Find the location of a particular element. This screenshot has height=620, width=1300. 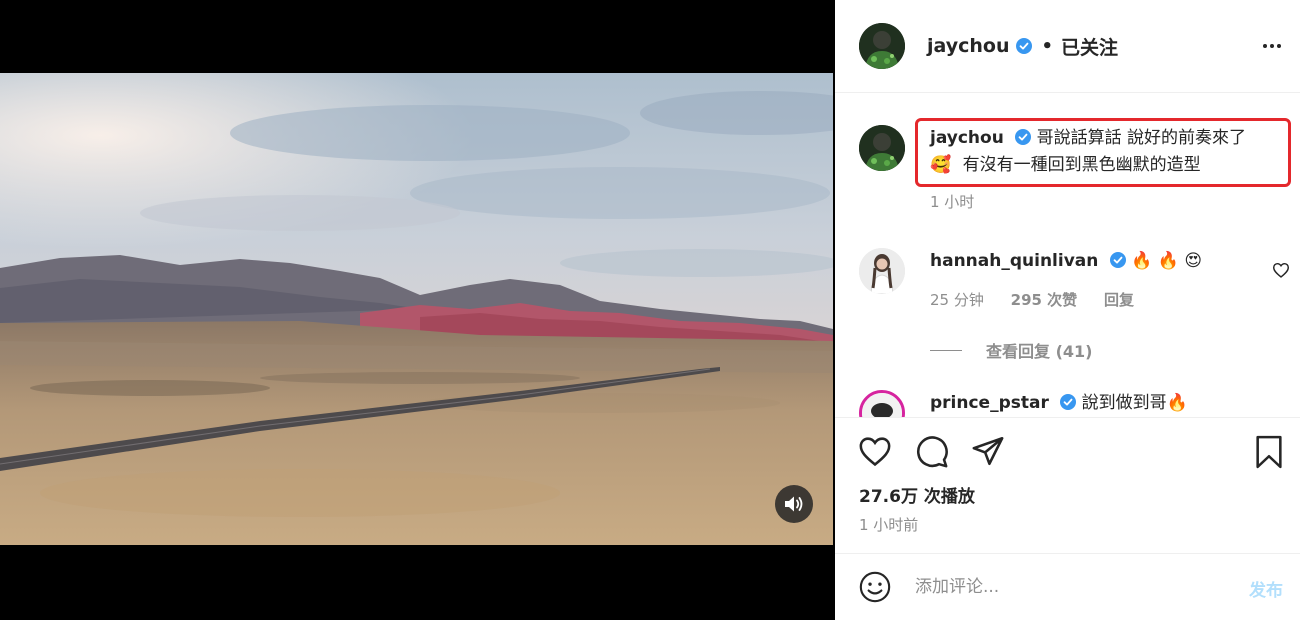

post-timestamp: 1 小时前 is located at coordinates (888, 524).